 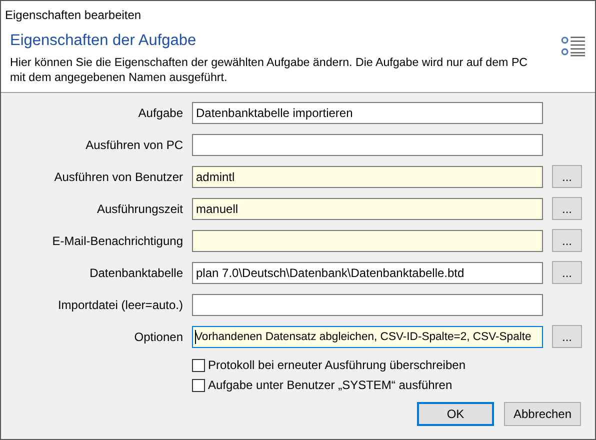 I want to click on checkbox-label: Aufgabe unter Benutzer „SYSTEM“ ausführen, so click(x=330, y=385).